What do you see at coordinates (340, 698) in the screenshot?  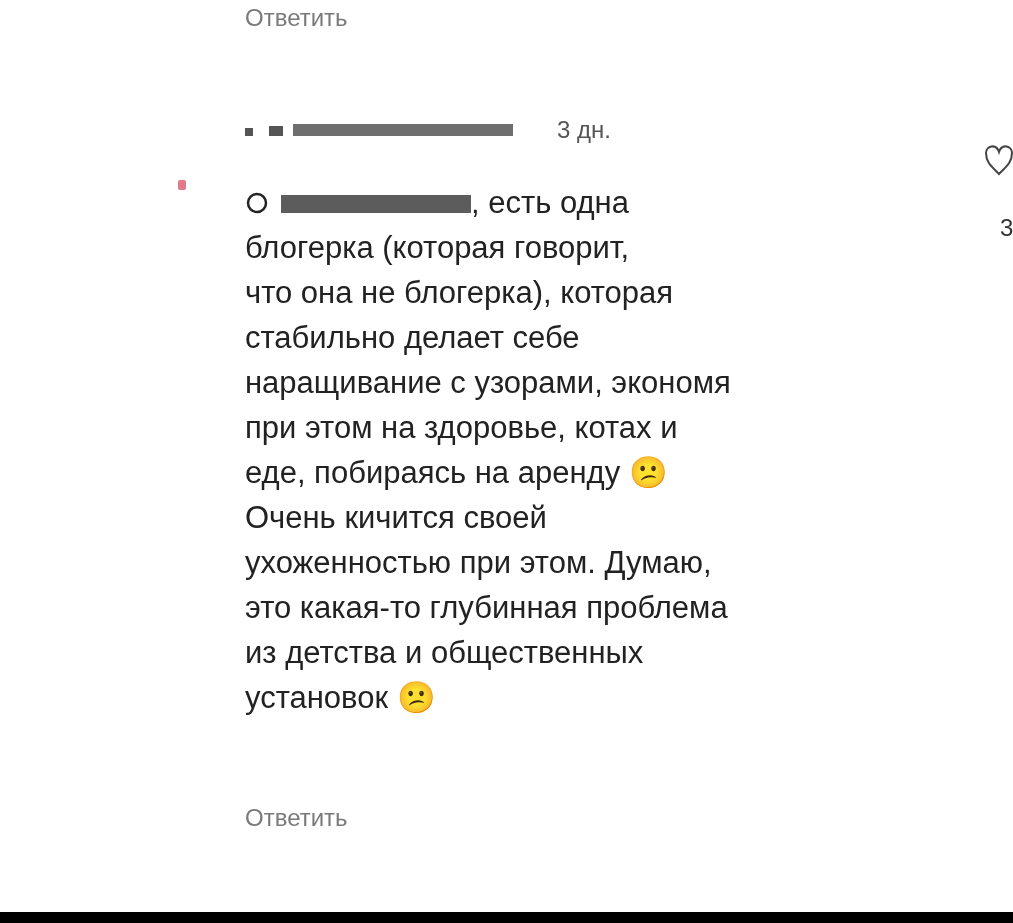 I see `comment-line: установок 😕` at bounding box center [340, 698].